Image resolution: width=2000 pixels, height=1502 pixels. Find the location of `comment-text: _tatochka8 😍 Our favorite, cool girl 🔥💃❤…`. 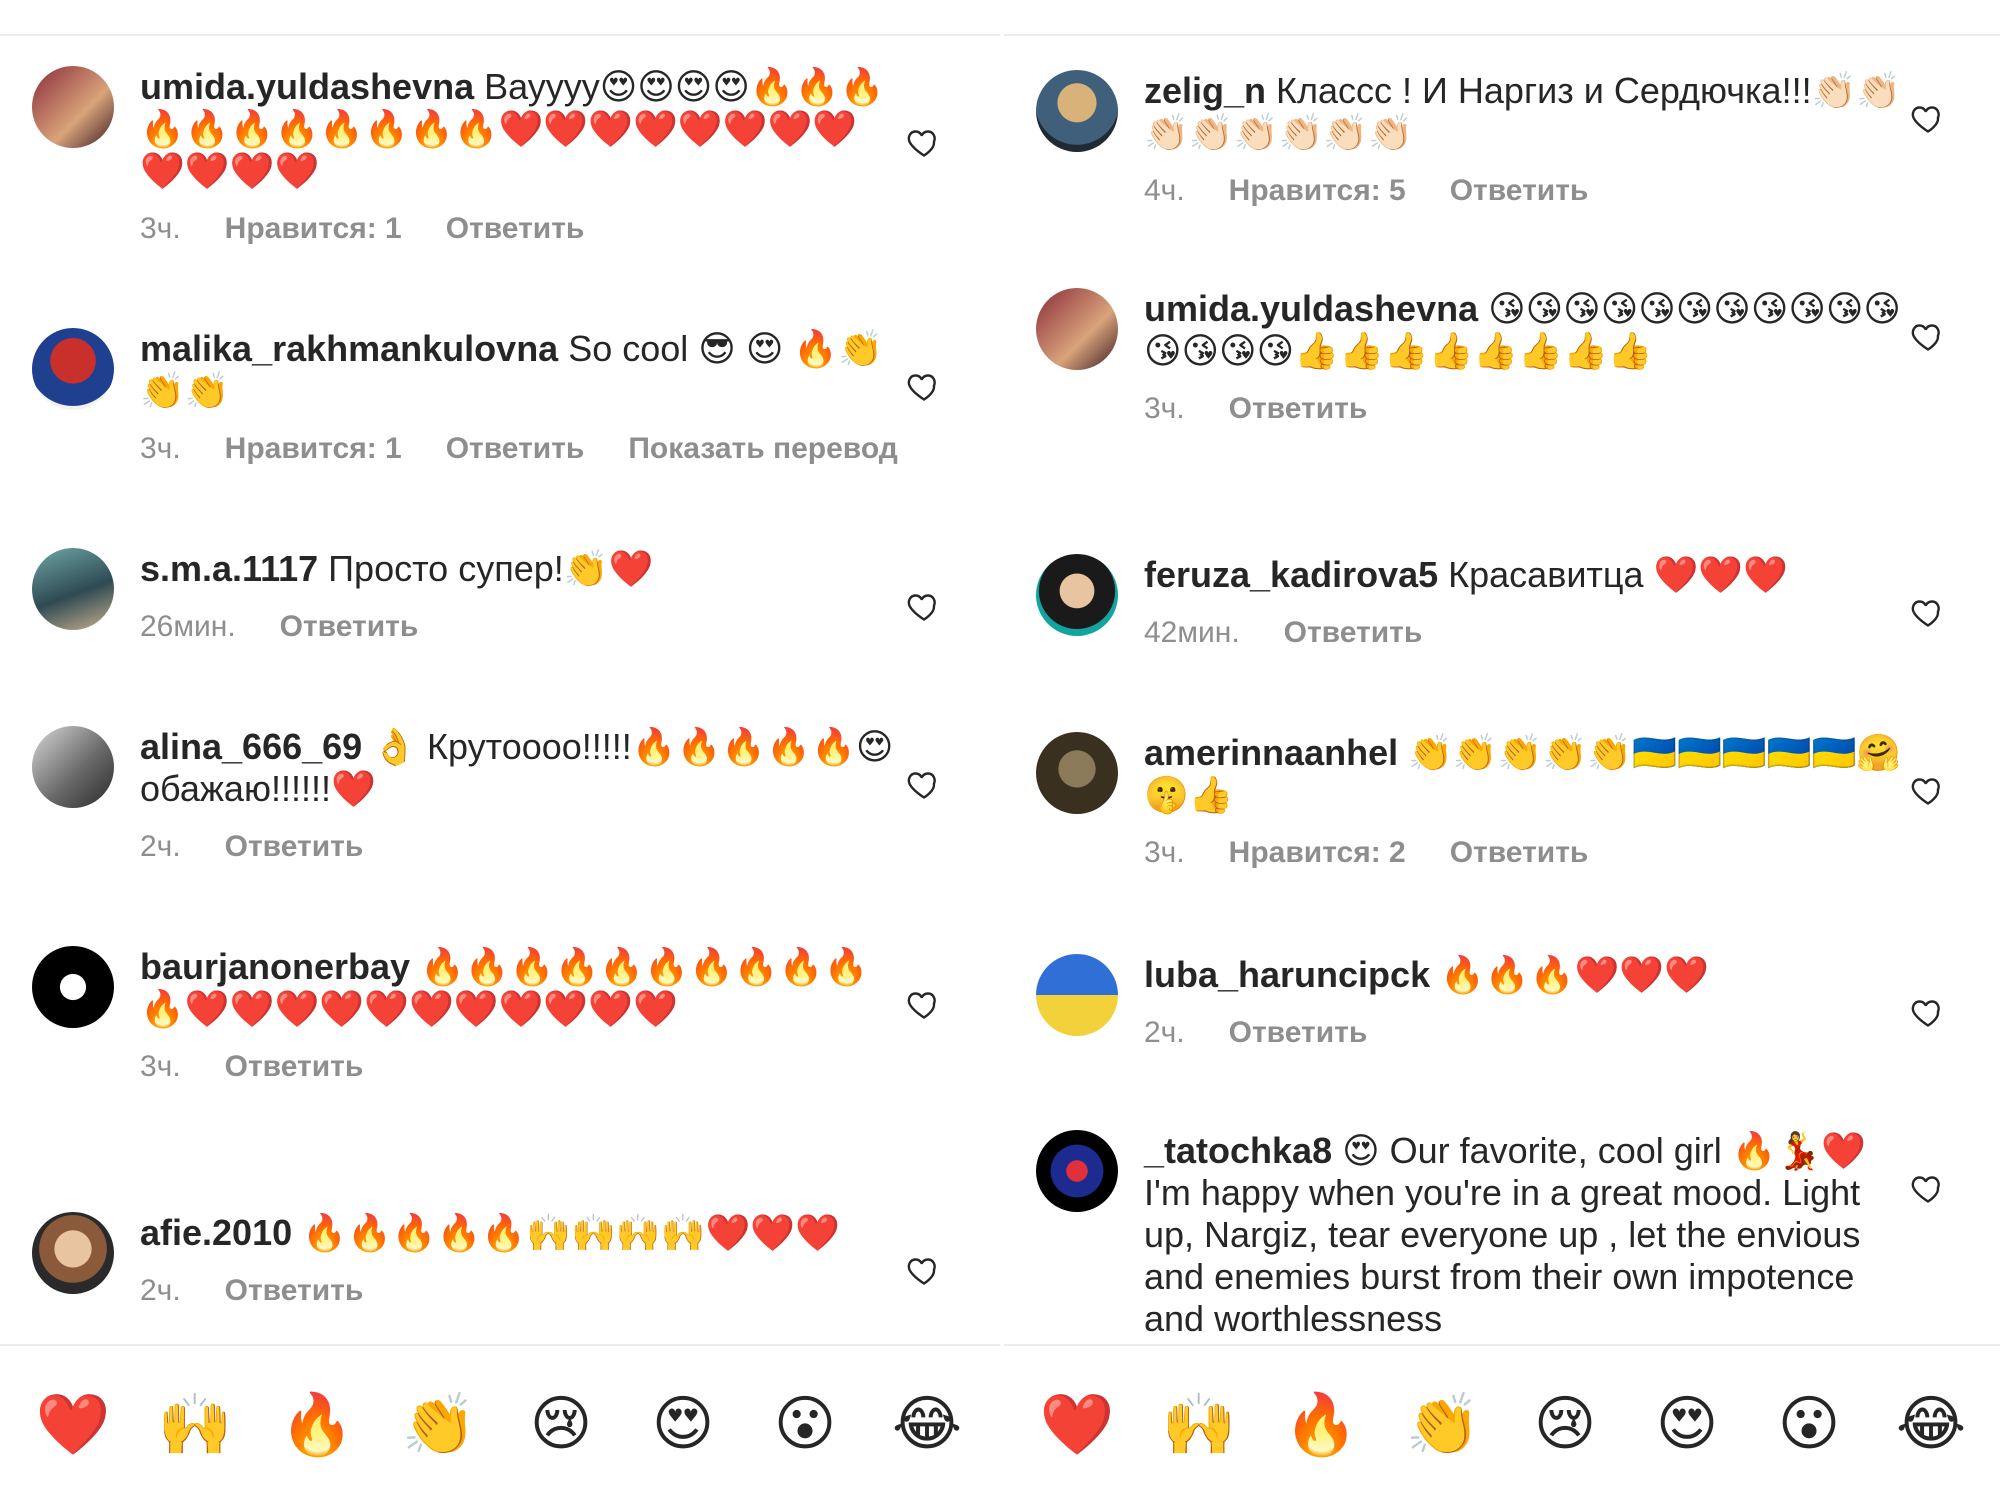

comment-text: _tatochka8 😍 Our favorite, cool girl 🔥💃❤… is located at coordinates (1524, 1235).